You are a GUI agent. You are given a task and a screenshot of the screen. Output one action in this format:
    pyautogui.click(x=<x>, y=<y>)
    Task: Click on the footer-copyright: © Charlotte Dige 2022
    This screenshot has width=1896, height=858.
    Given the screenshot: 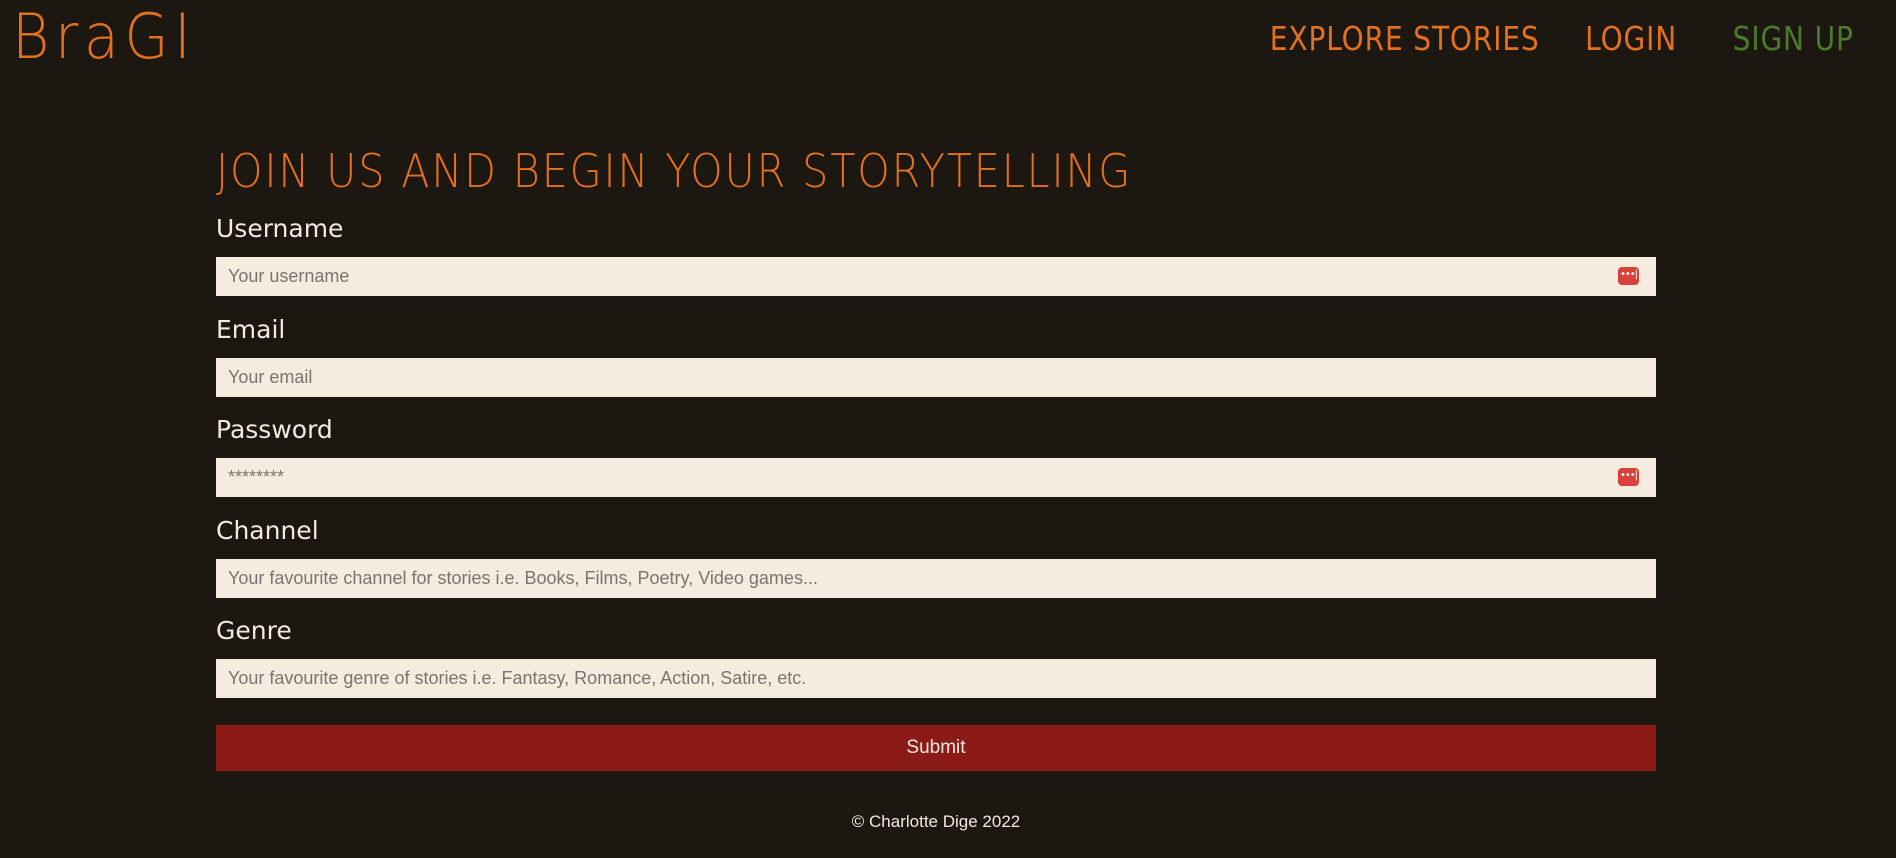 What is the action you would take?
    pyautogui.click(x=936, y=821)
    